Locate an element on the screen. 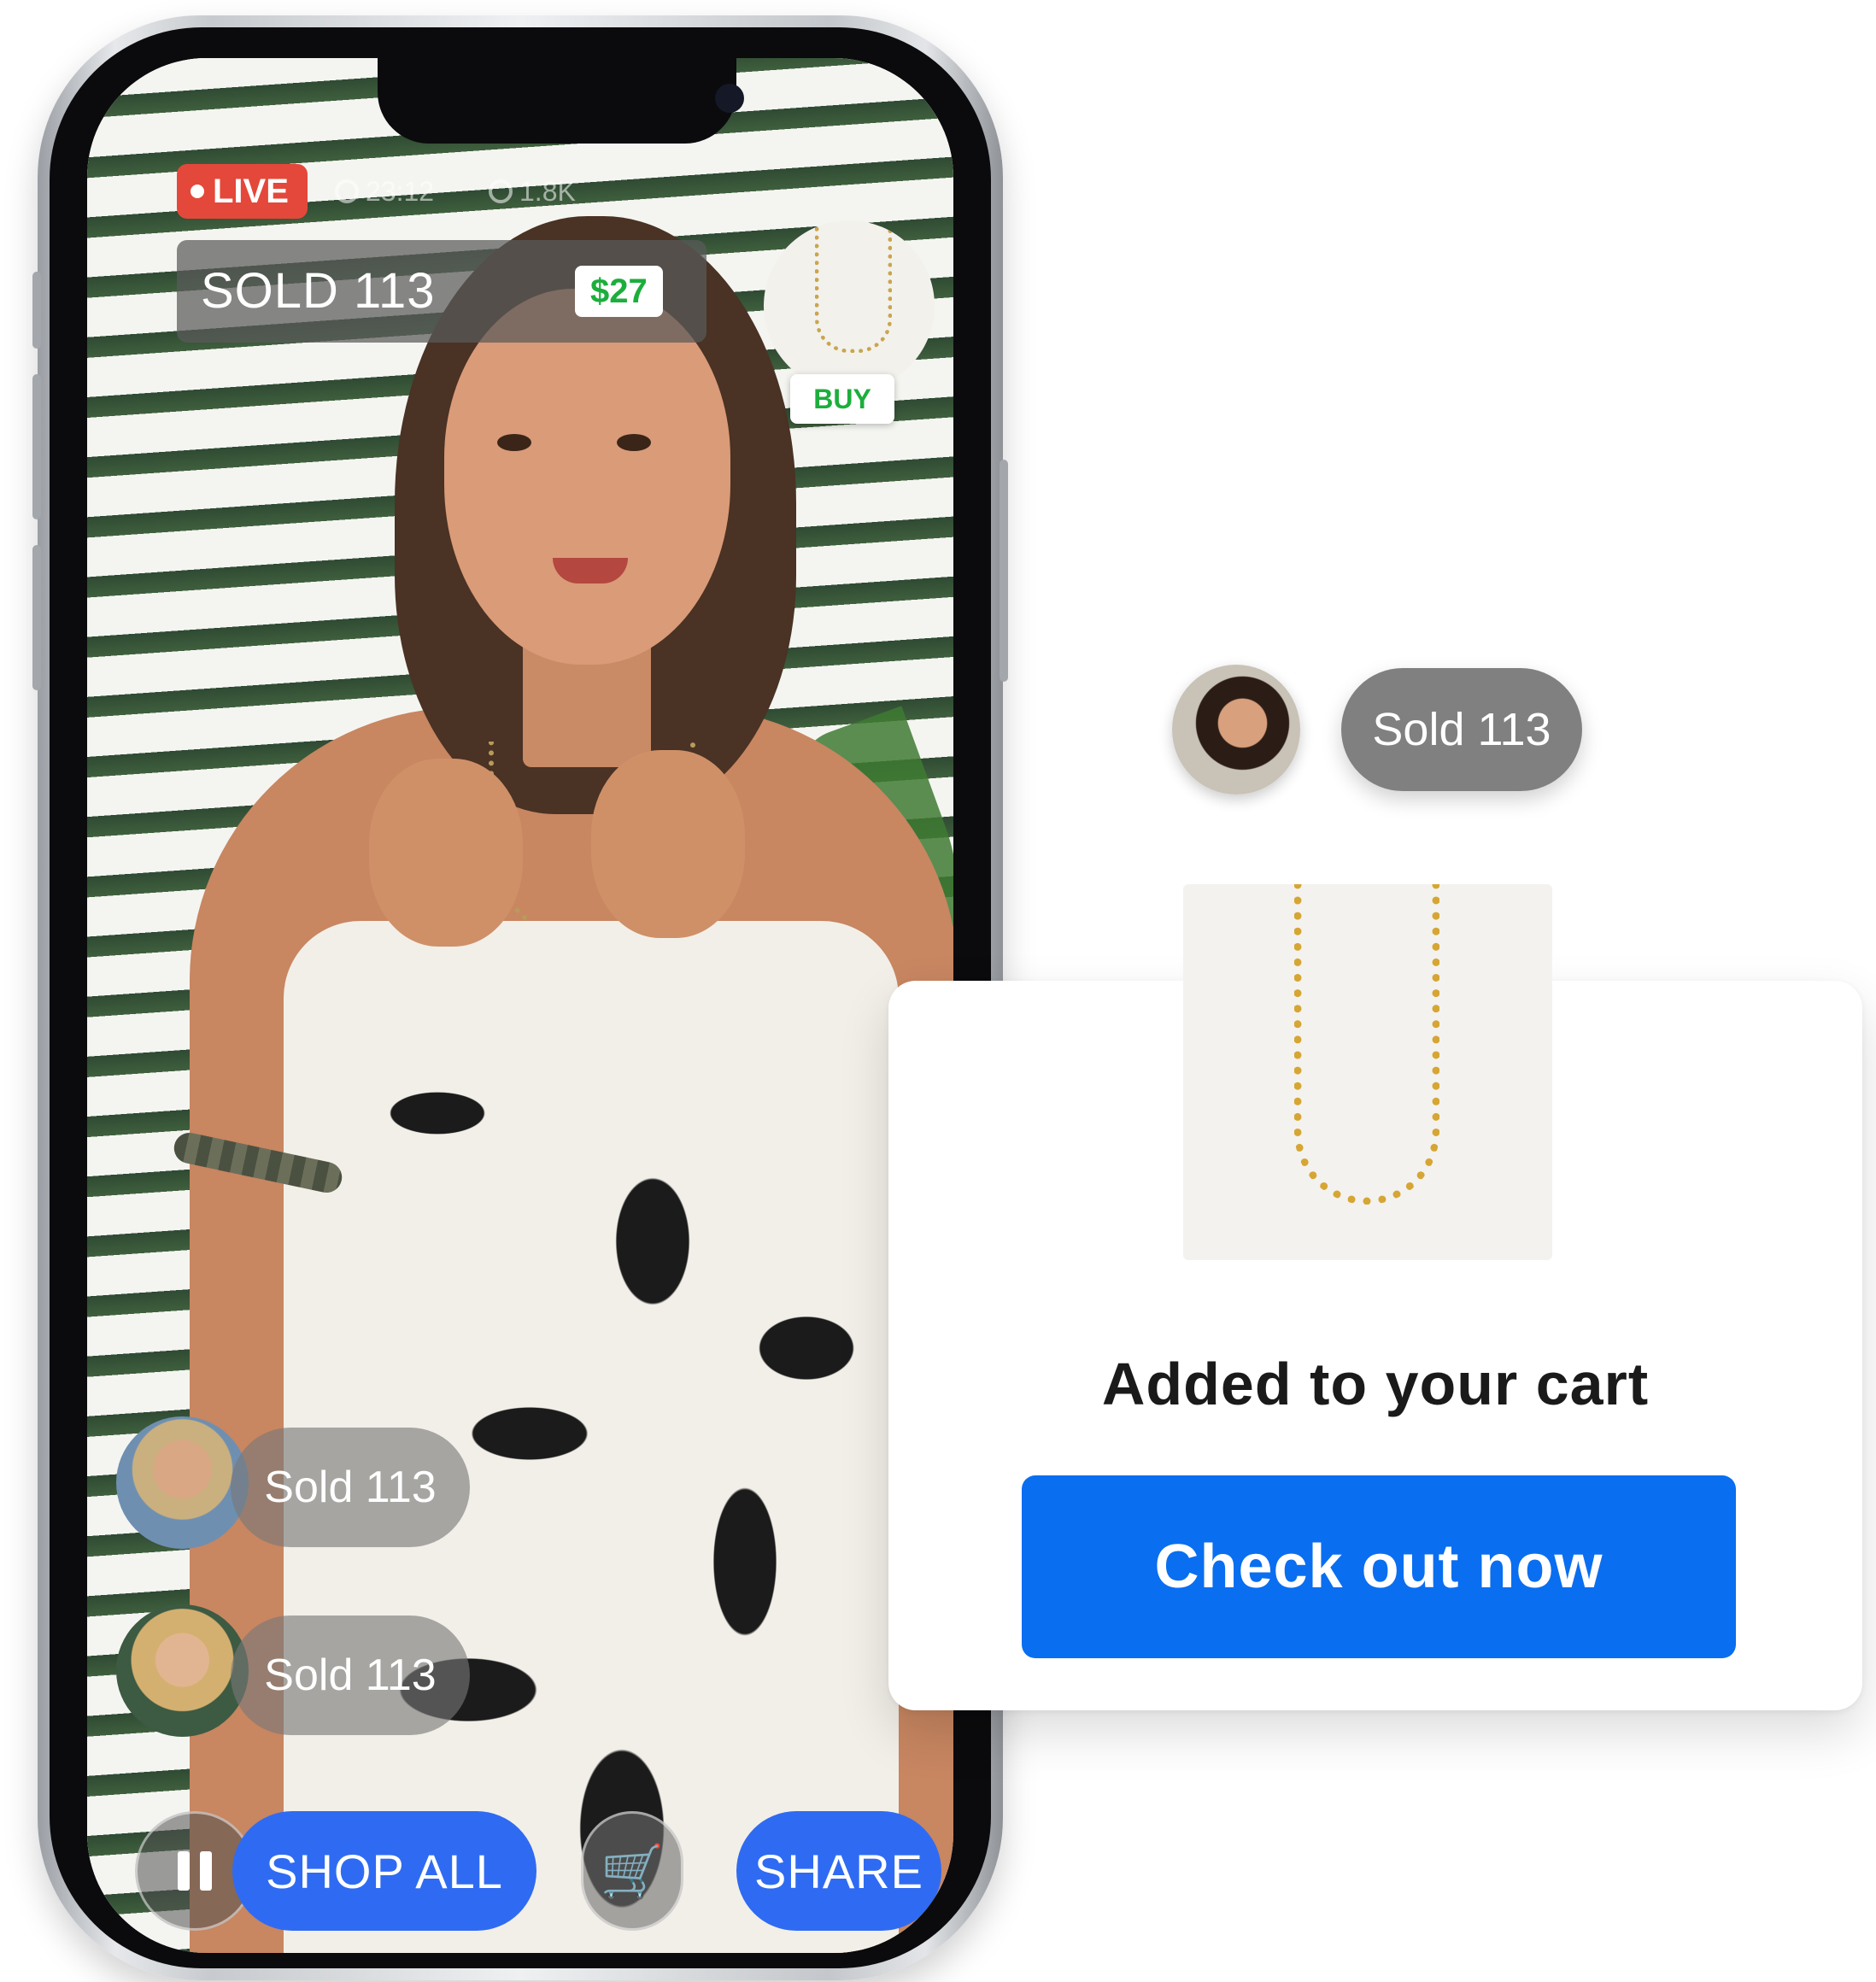  live-badge: LIVE is located at coordinates (242, 191).